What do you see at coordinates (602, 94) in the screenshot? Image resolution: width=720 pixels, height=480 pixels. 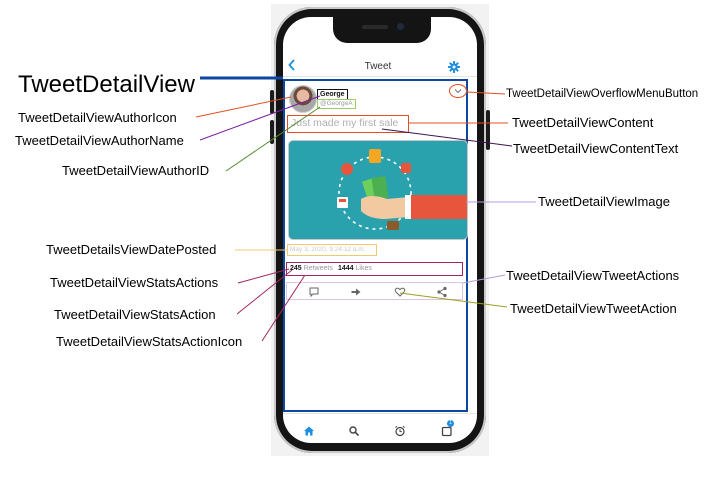 I see `label-overflow-menu-button: TweetDetailViewOverflowMenuButton` at bounding box center [602, 94].